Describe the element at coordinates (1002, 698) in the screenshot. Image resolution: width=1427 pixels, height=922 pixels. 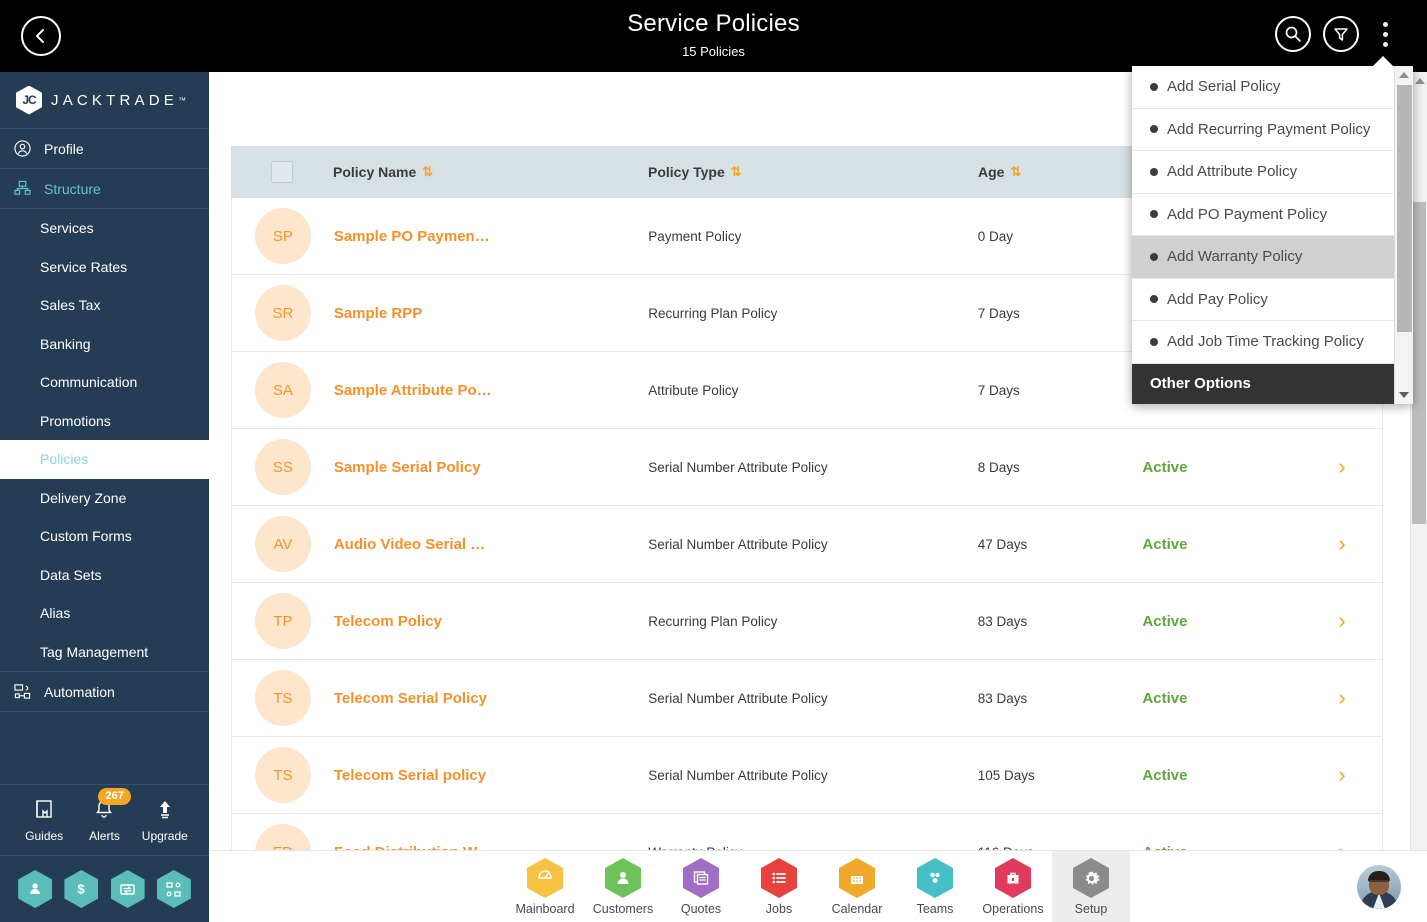
I see `row-age: 83 Days` at that location.